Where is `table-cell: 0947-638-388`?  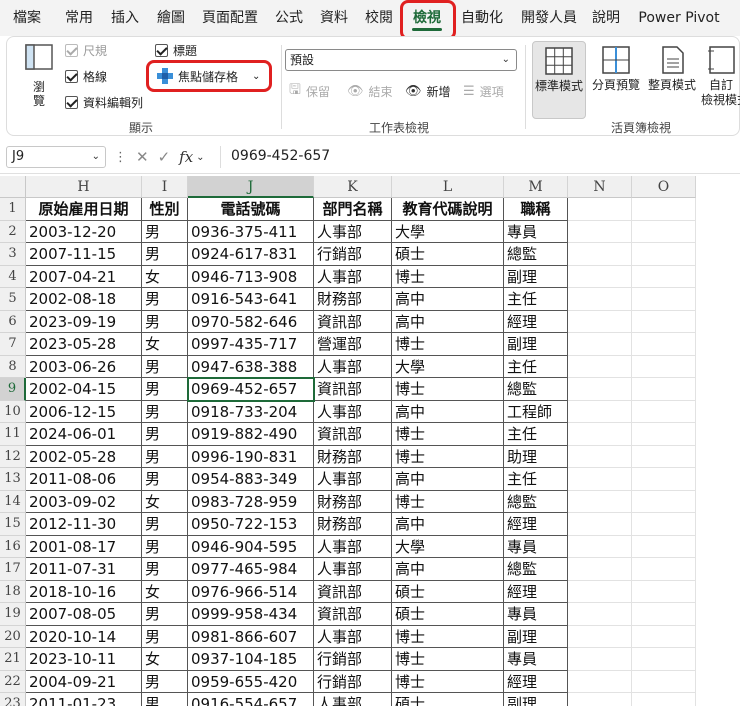 table-cell: 0947-638-388 is located at coordinates (251, 366).